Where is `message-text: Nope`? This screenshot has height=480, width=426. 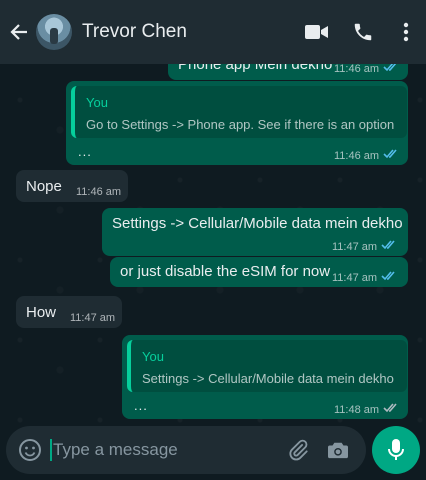 message-text: Nope is located at coordinates (44, 186).